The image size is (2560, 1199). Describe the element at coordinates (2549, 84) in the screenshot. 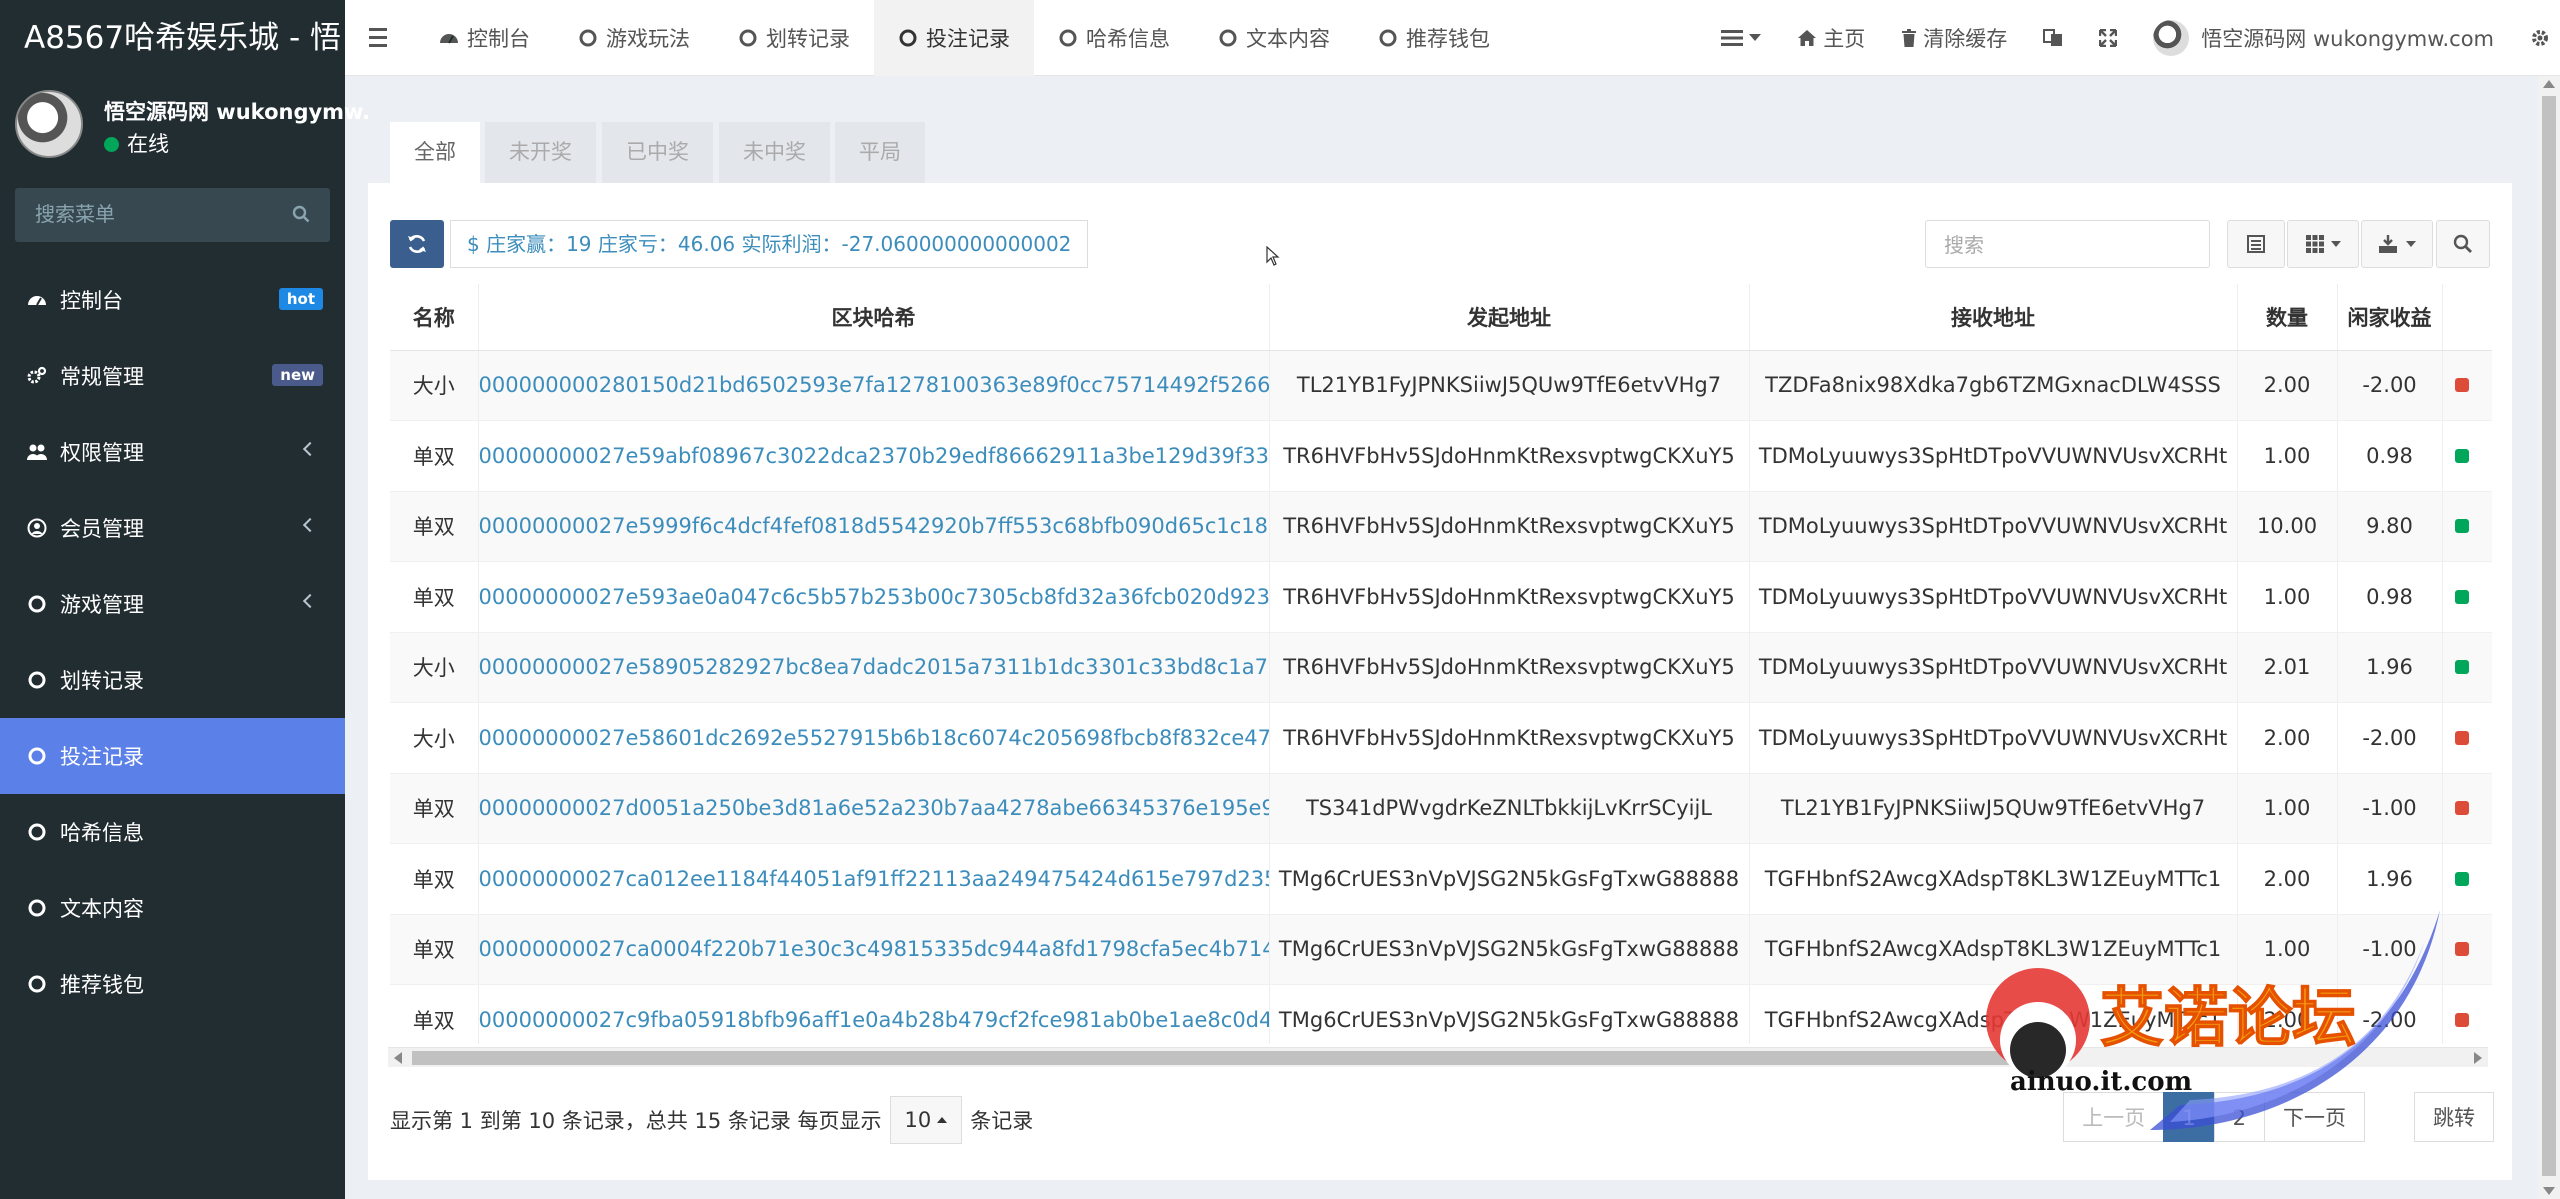

I see `scroll-up-icon` at that location.